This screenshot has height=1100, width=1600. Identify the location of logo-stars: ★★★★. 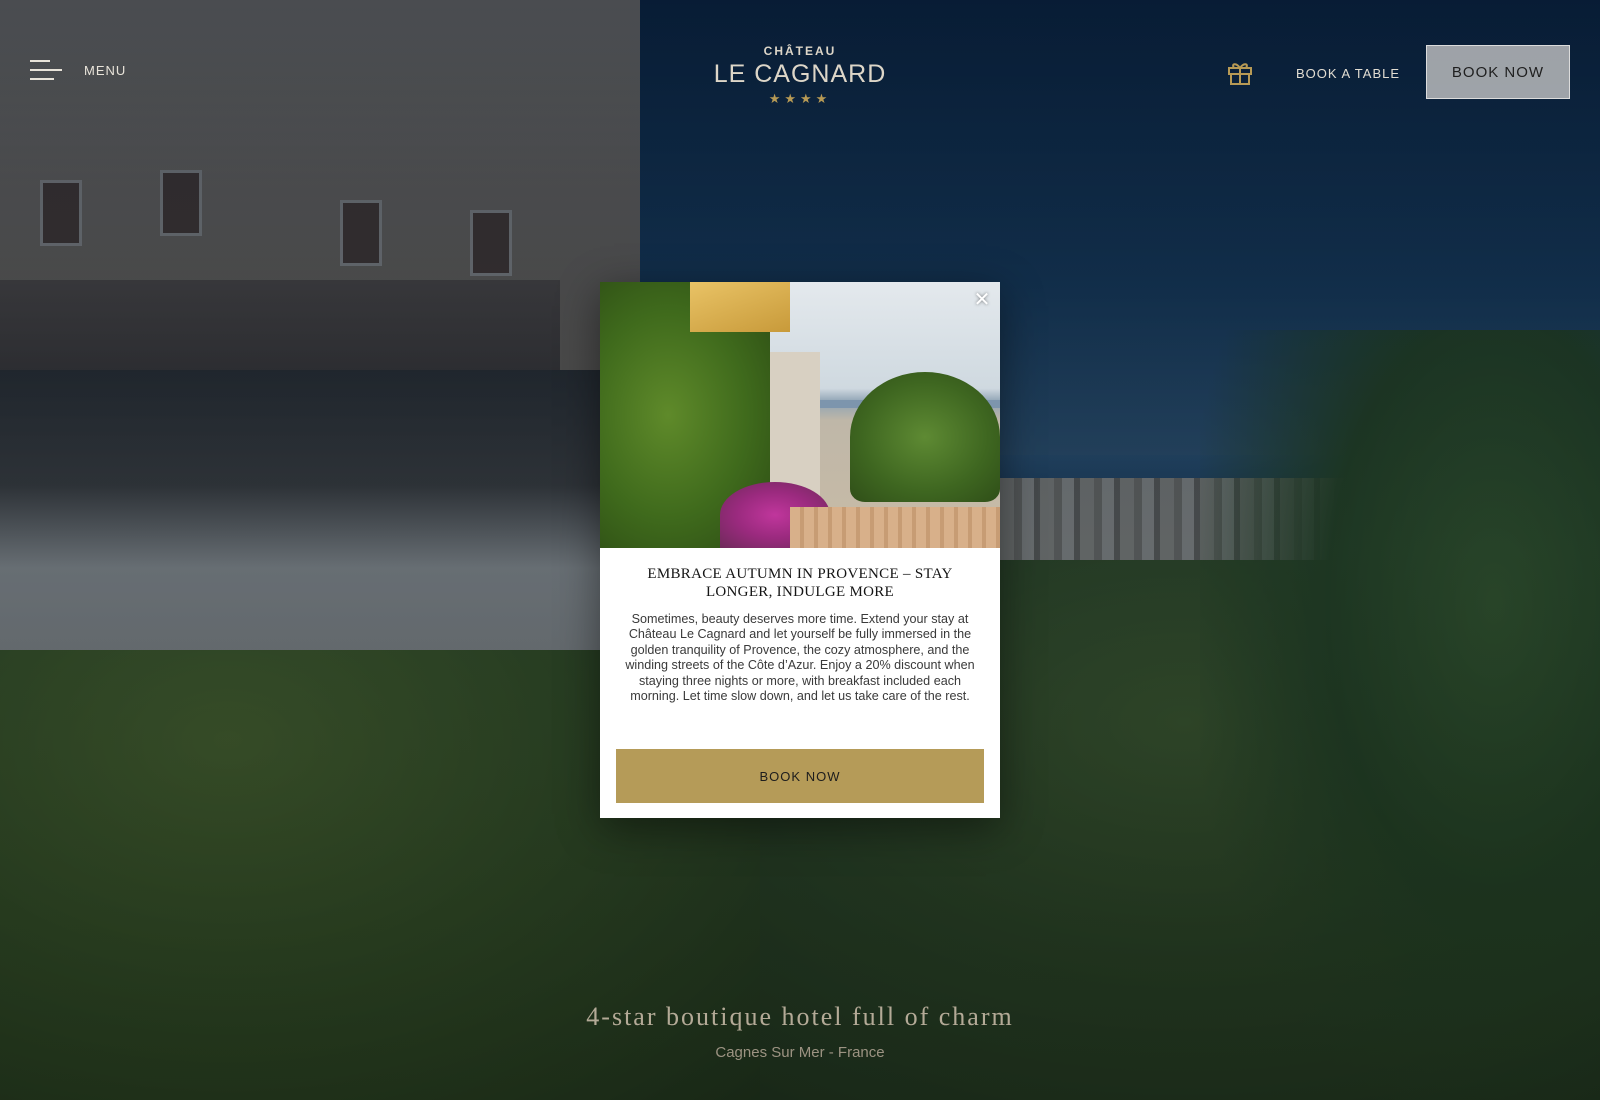
(800, 98).